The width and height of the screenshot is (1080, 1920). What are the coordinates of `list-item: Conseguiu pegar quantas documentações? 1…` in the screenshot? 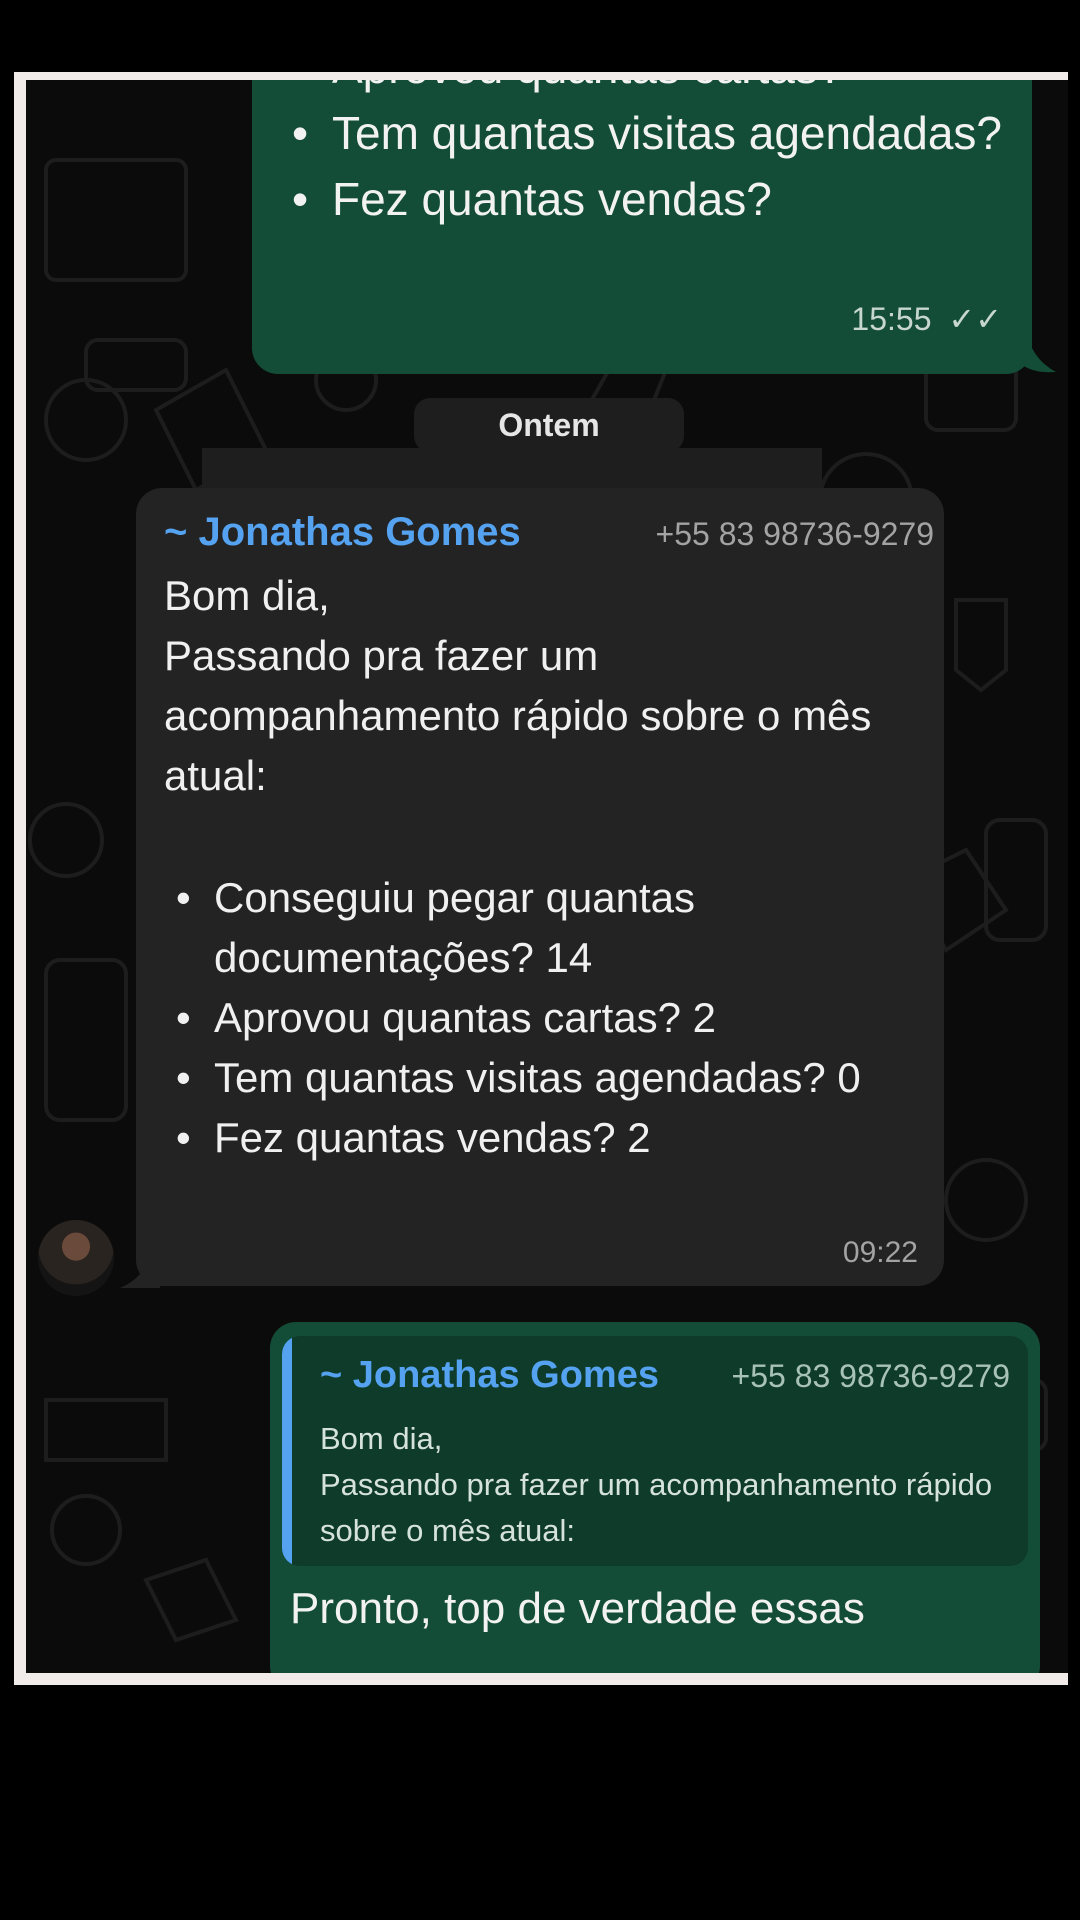 It's located at (544, 928).